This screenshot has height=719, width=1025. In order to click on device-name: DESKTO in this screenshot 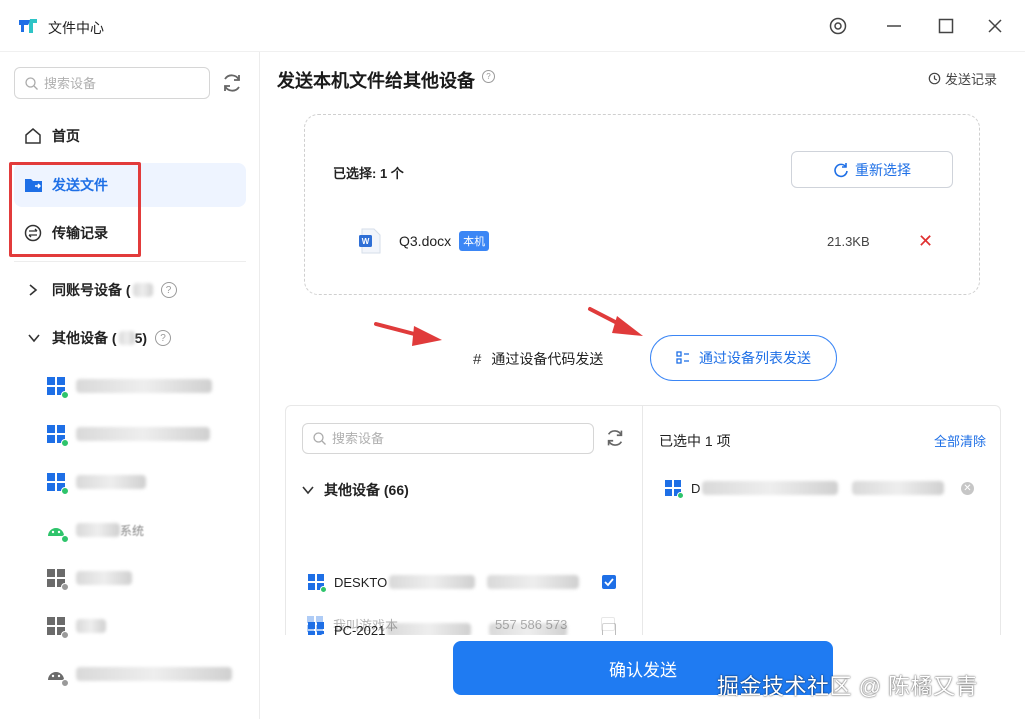, I will do `click(361, 582)`.